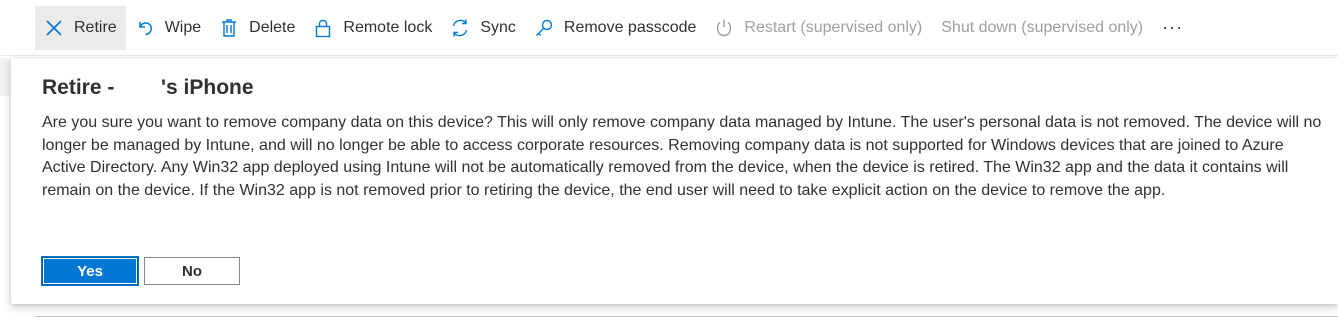  I want to click on wipe-button: Wipe, so click(168, 28).